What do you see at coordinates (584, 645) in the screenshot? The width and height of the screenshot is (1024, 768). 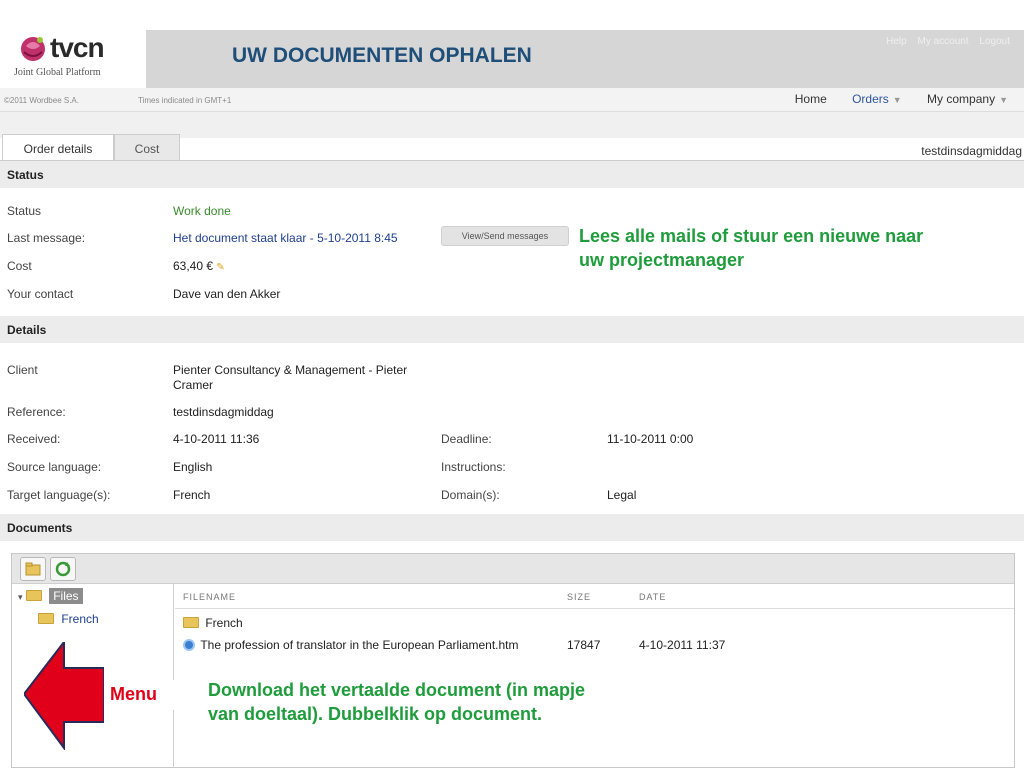 I see `file-row-document-size: 17847` at bounding box center [584, 645].